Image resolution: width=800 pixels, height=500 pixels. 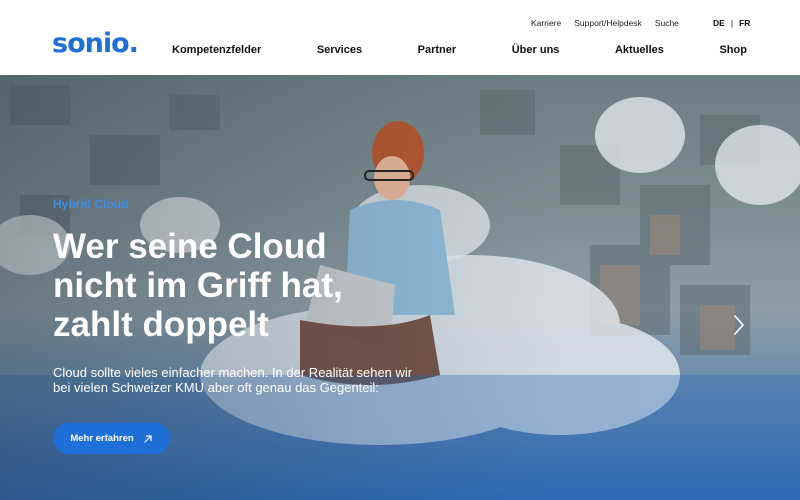 I want to click on language-switcher: DE | FR, so click(x=731, y=23).